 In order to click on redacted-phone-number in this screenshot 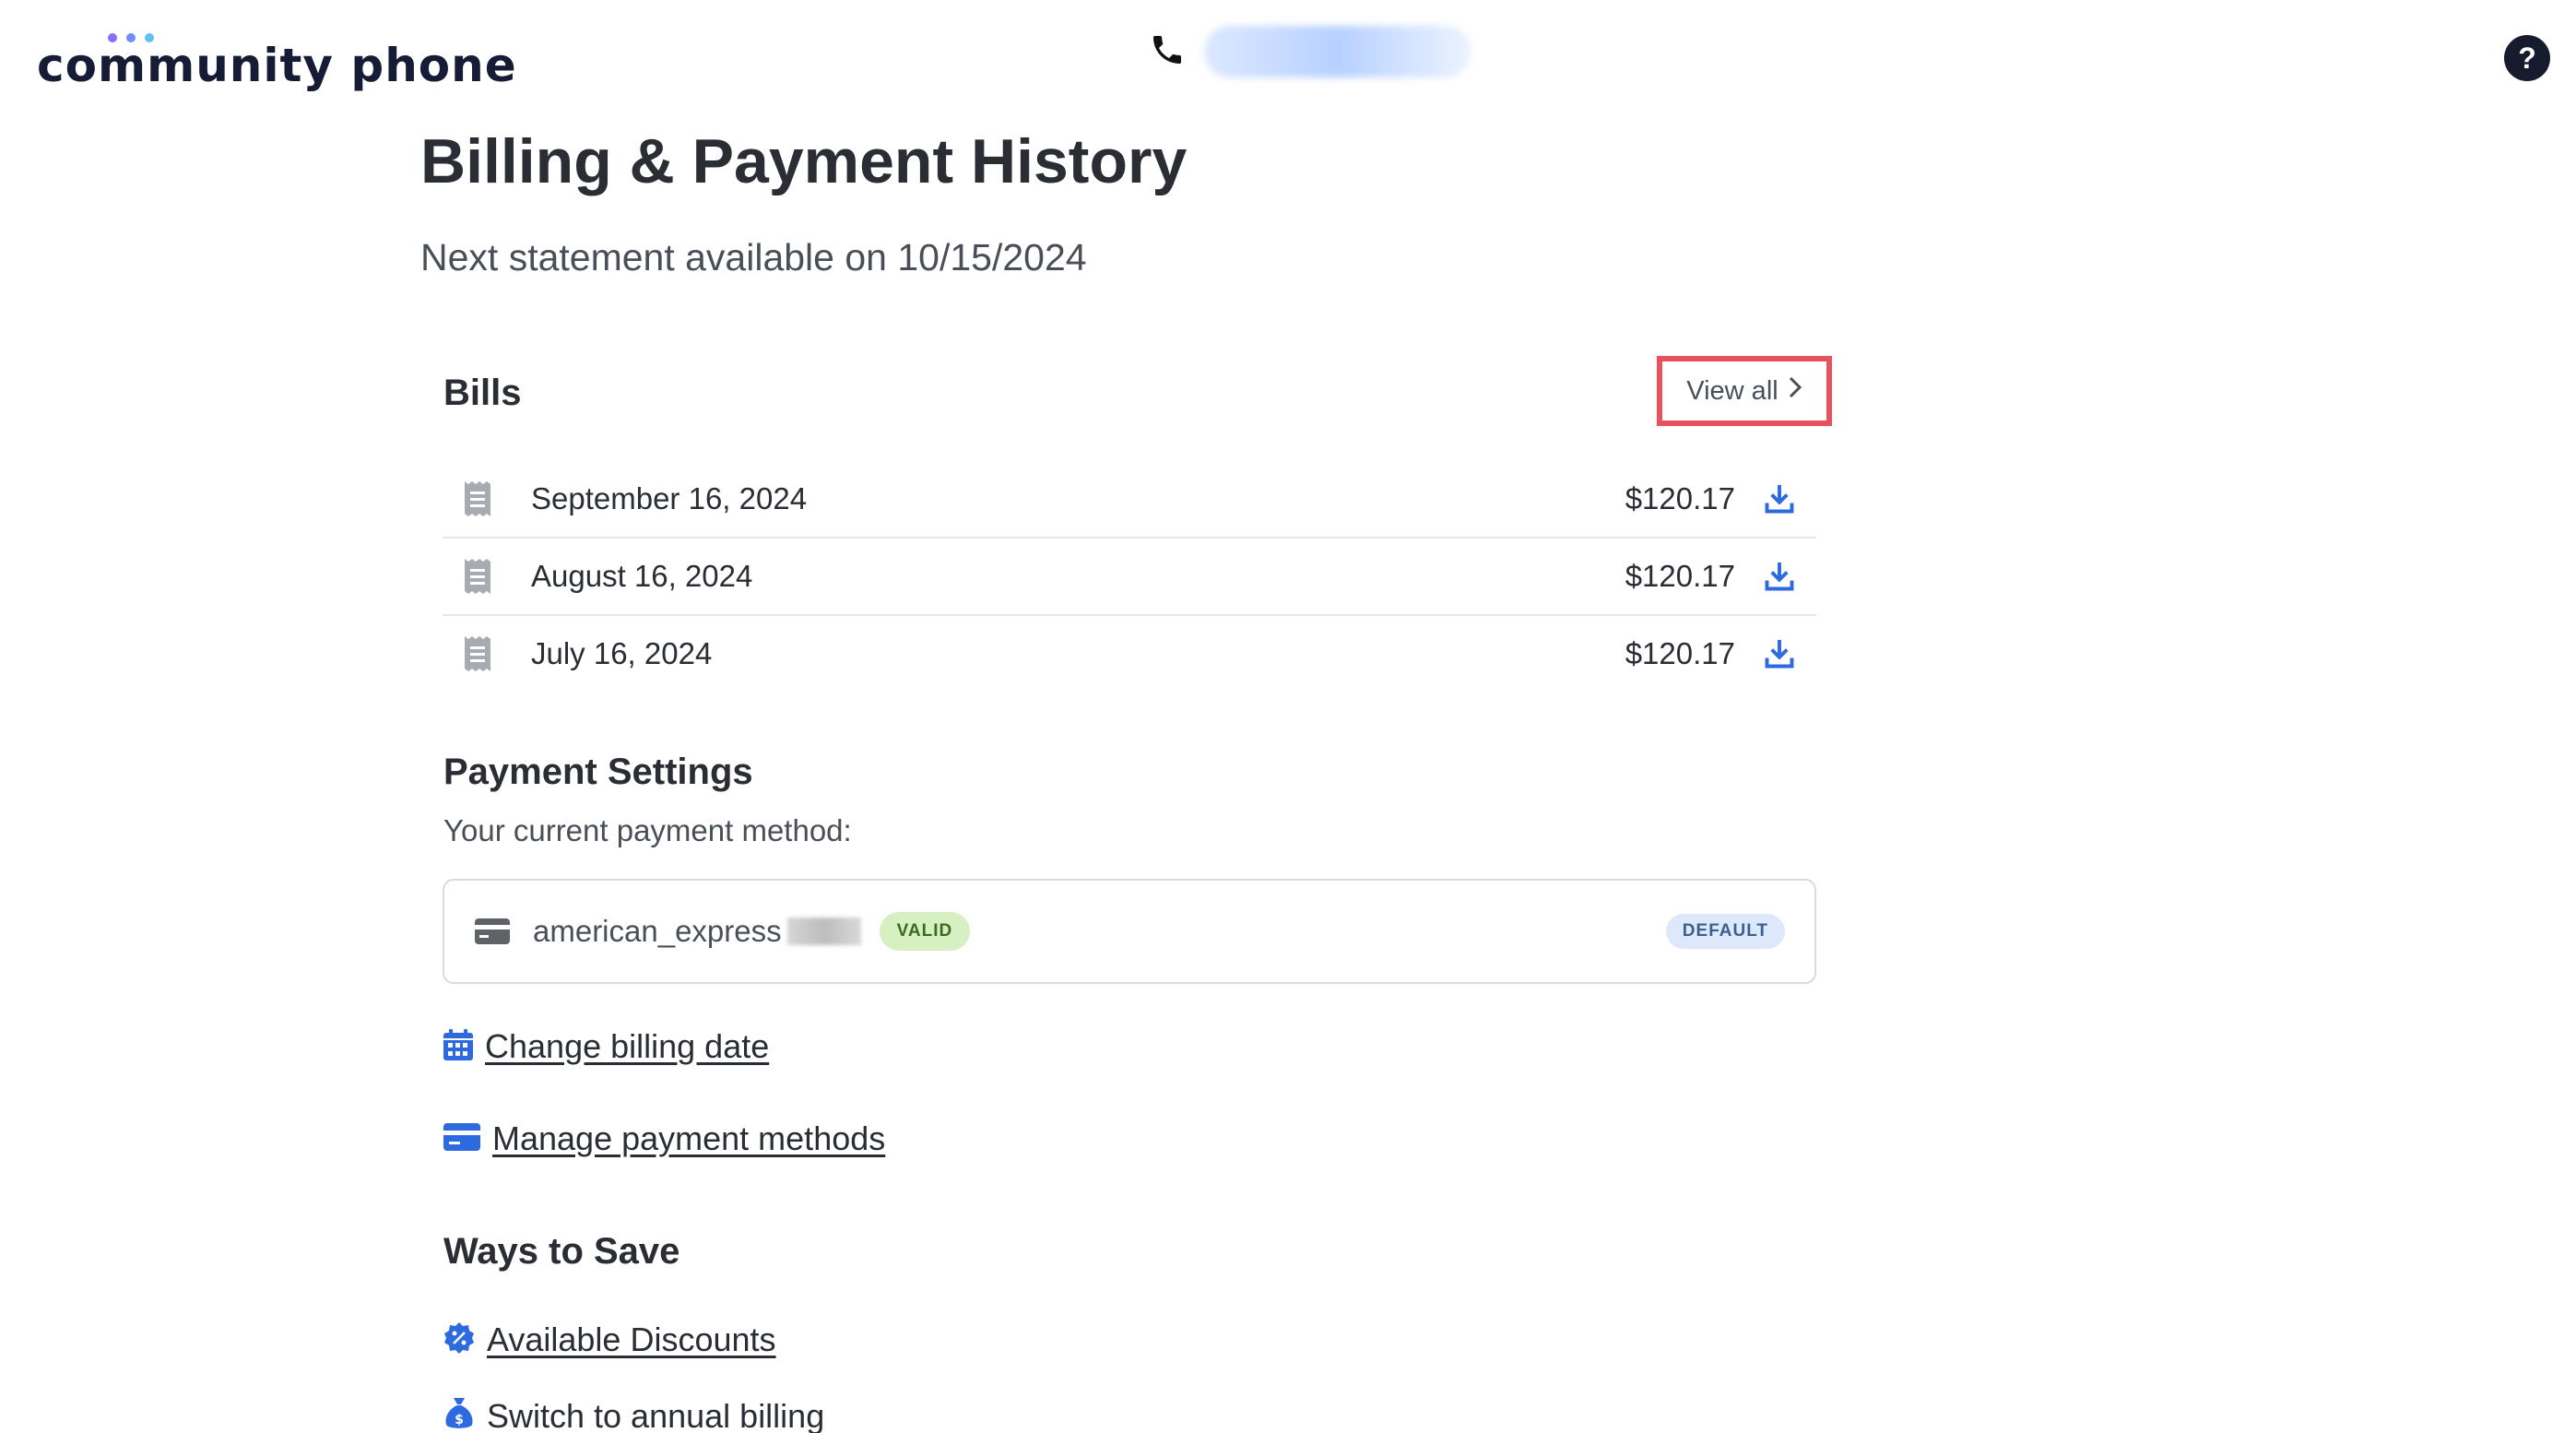, I will do `click(1337, 51)`.